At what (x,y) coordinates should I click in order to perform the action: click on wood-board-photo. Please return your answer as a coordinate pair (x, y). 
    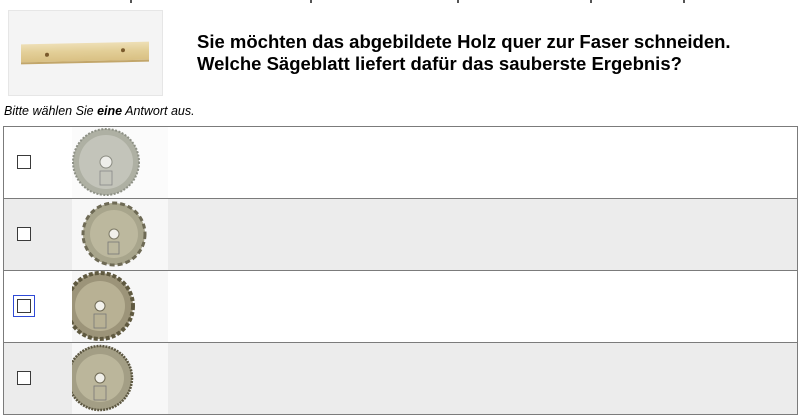
    Looking at the image, I should click on (85, 53).